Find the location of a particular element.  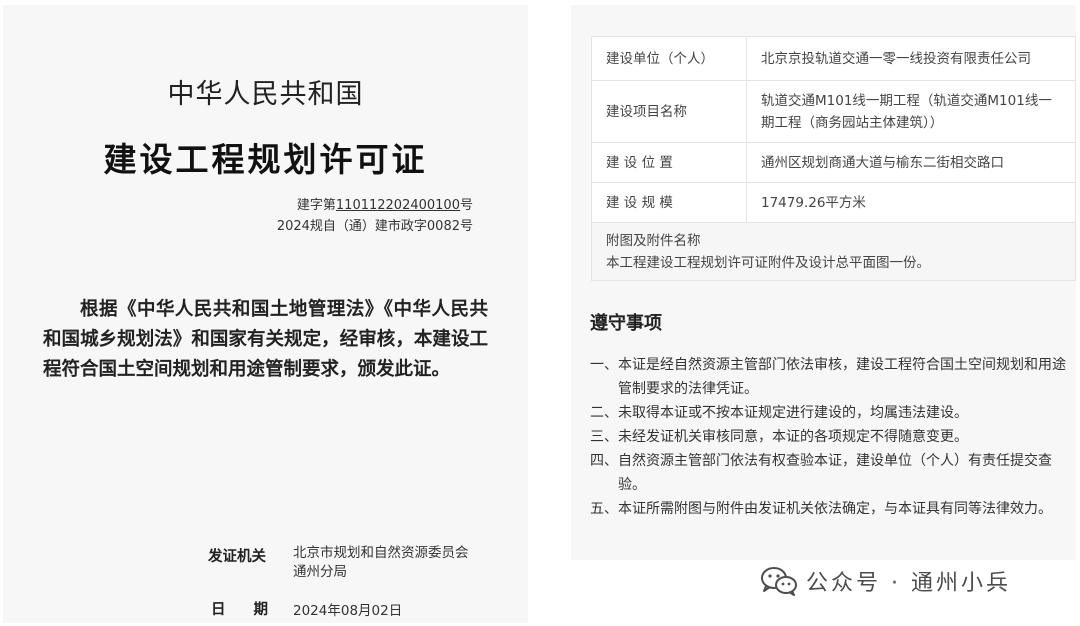

attachment-cell: 附图及附件名称 本工程建设工程规划许可证附件及设计总平面图一份。 is located at coordinates (833, 251).